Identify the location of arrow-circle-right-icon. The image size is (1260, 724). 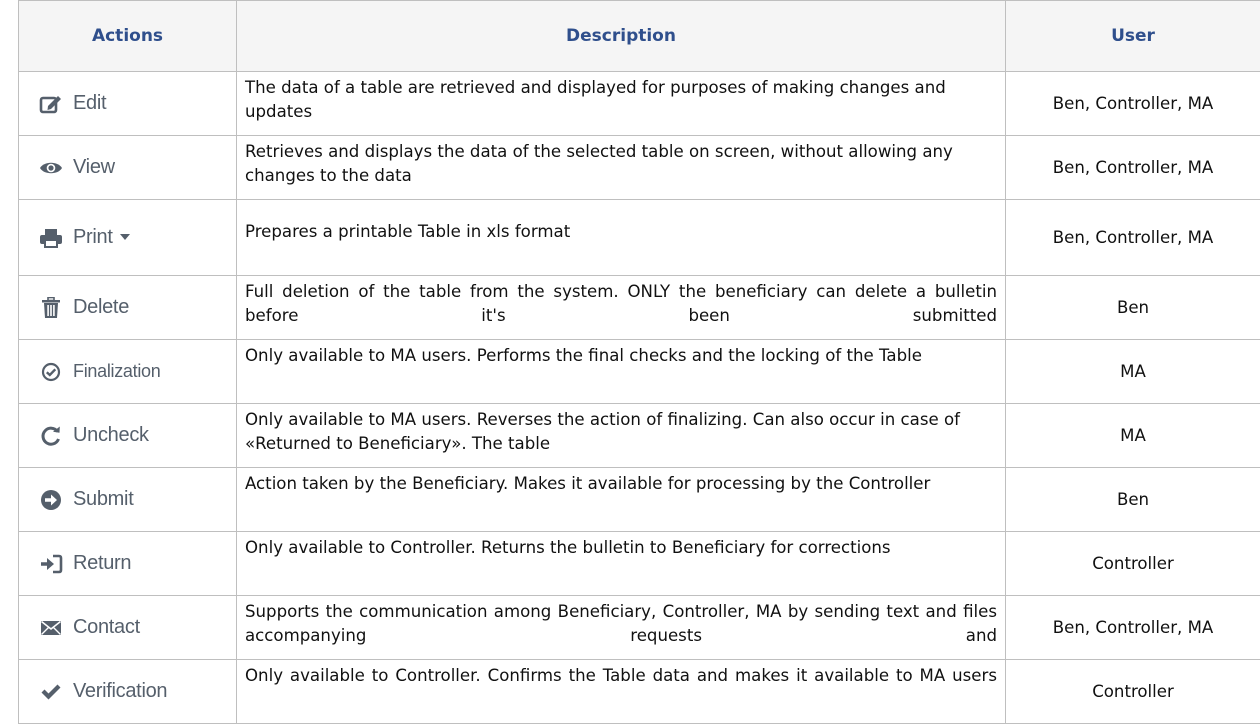
(51, 500).